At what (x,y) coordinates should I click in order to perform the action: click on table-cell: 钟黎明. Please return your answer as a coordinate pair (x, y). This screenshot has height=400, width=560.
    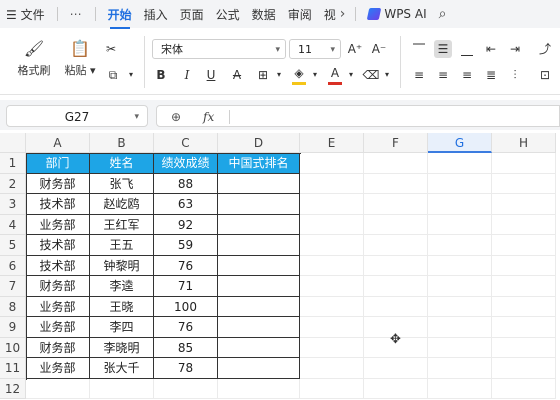
    Looking at the image, I should click on (122, 265).